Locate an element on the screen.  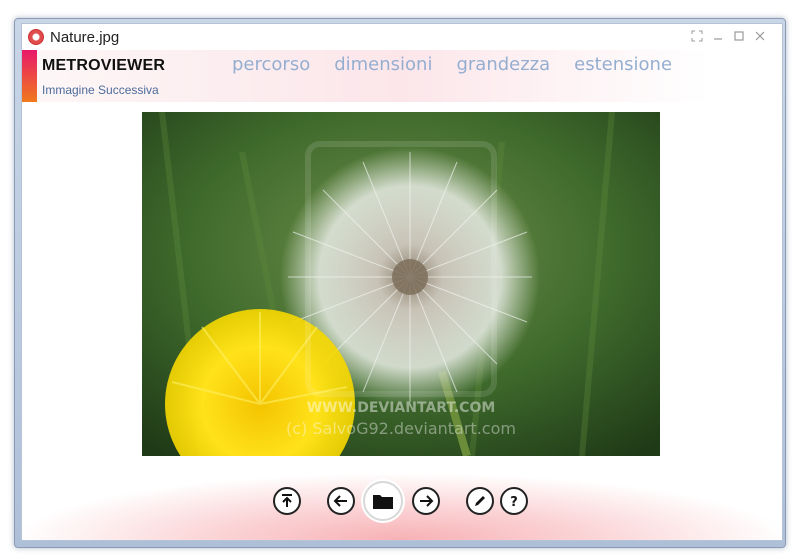
open-folder-button is located at coordinates (383, 501).